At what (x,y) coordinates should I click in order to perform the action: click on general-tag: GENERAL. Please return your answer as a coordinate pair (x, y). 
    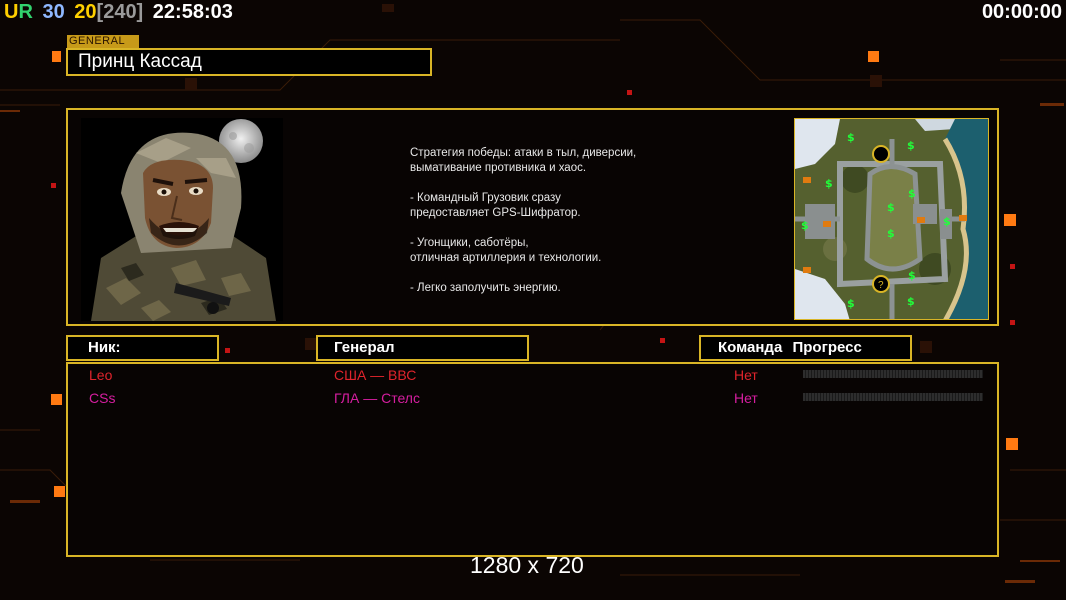
    Looking at the image, I should click on (103, 41).